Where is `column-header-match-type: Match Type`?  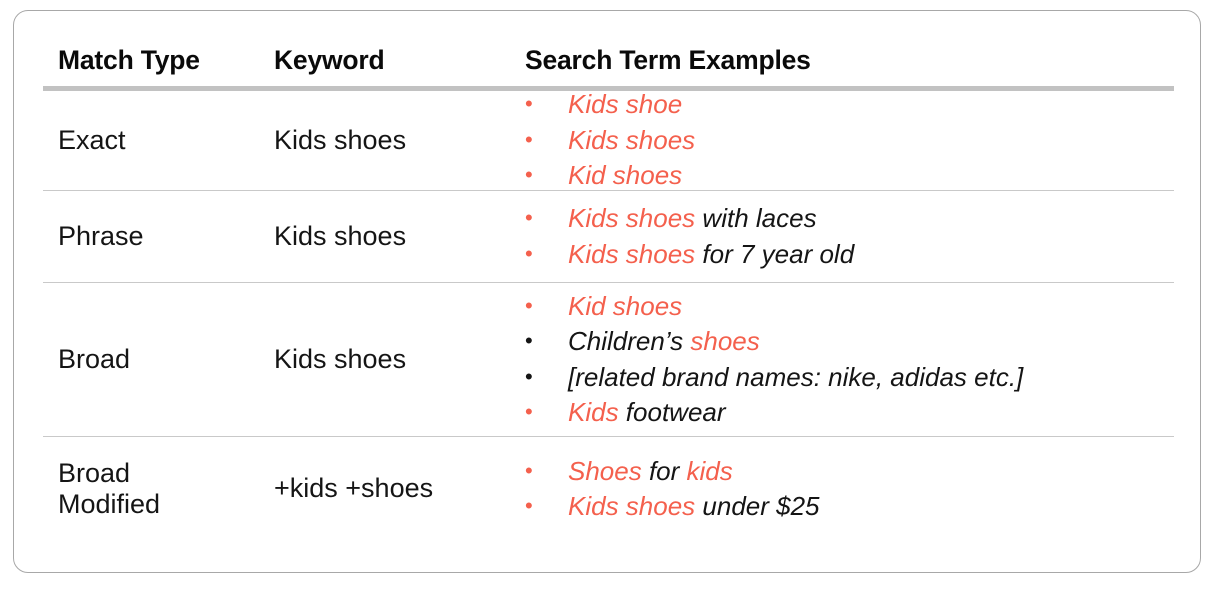
column-header-match-type: Match Type is located at coordinates (129, 59).